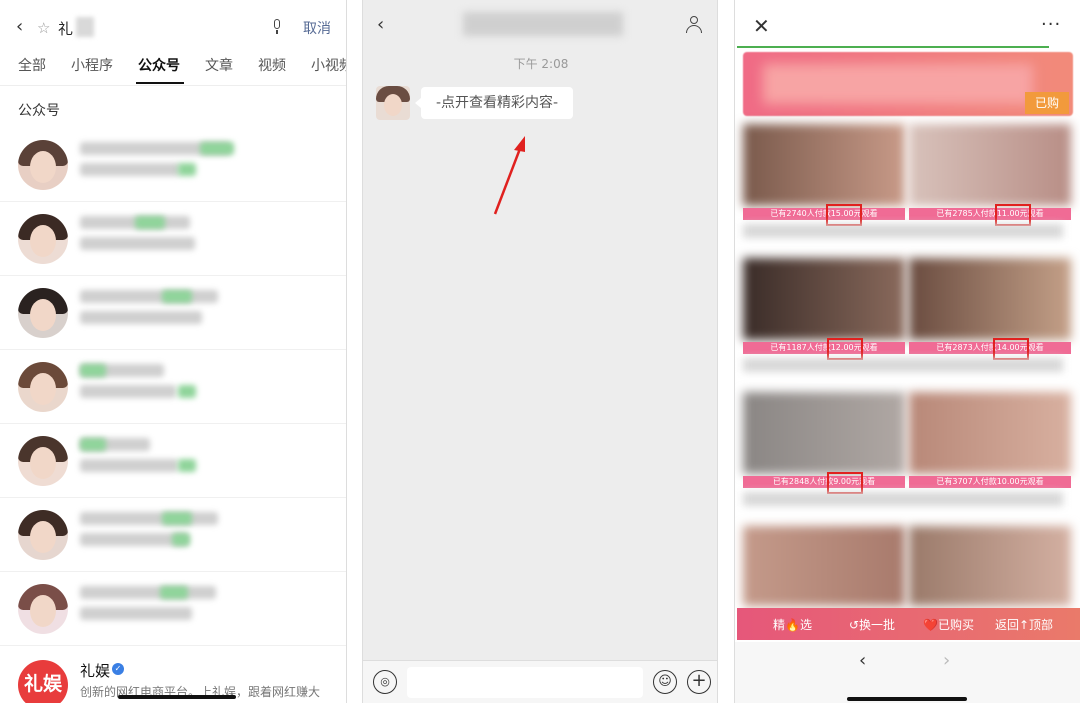 Image resolution: width=1080 pixels, height=703 pixels. Describe the element at coordinates (694, 25) in the screenshot. I see `profile-icon` at that location.